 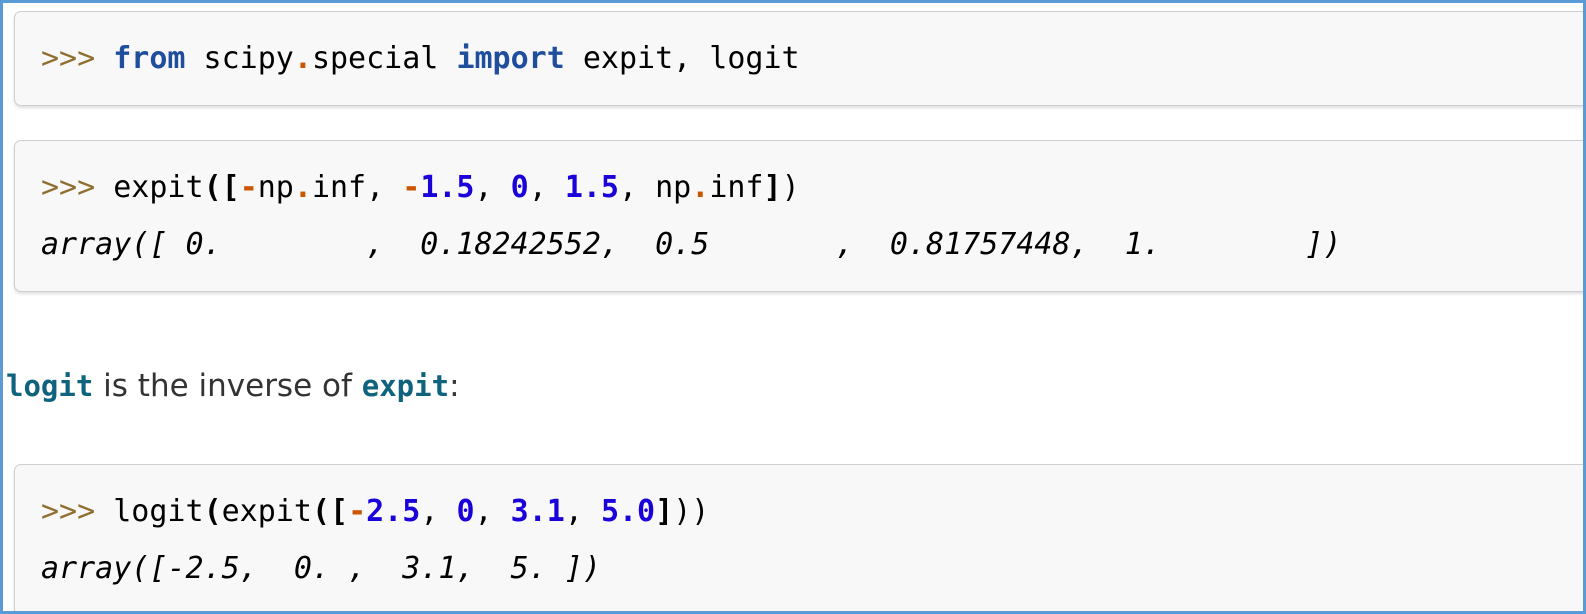 I want to click on keyword-import: import, so click(x=510, y=58).